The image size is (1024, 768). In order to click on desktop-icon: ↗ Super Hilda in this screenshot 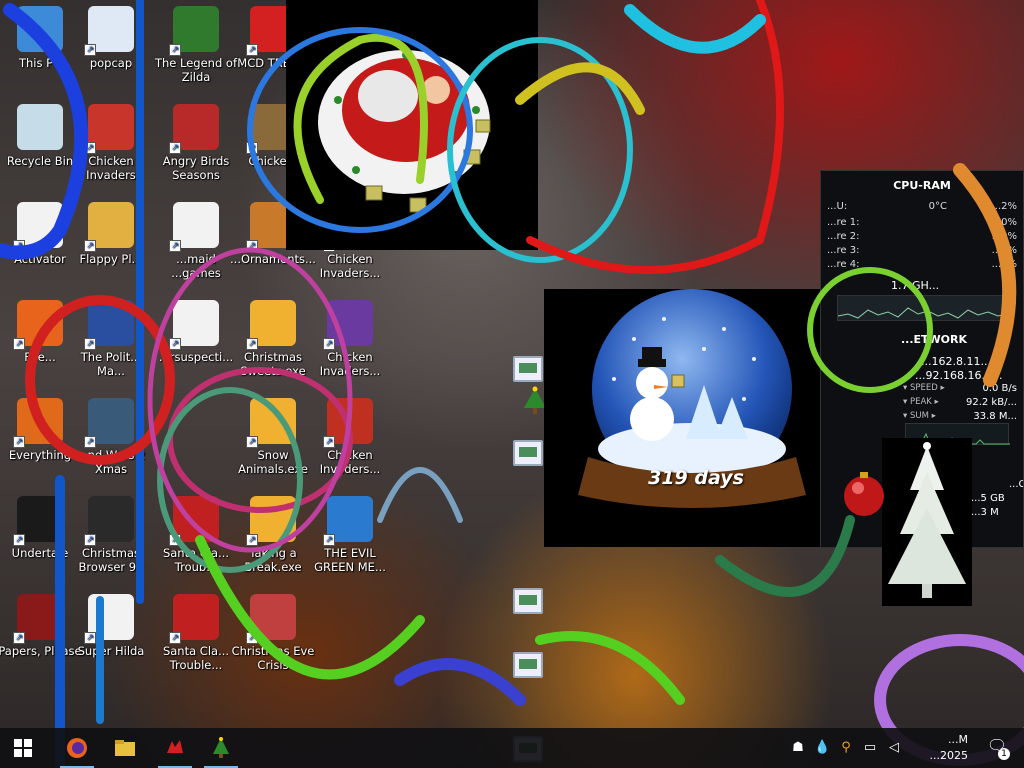, I will do `click(111, 633)`.